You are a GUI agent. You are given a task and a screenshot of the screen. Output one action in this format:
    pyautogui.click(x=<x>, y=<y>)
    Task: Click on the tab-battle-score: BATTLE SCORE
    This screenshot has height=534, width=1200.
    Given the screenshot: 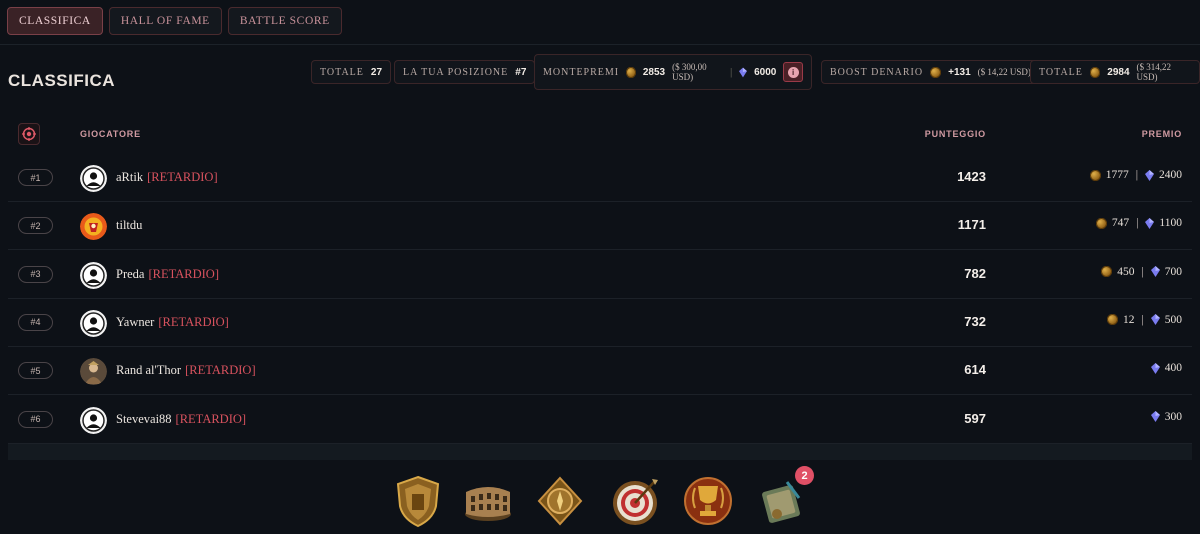 What is the action you would take?
    pyautogui.click(x=284, y=21)
    